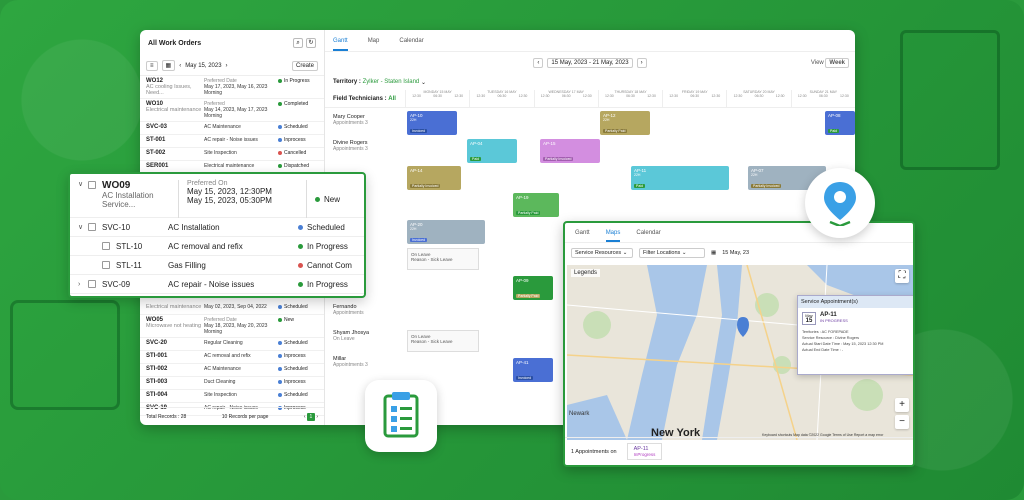  What do you see at coordinates (350, 362) in the screenshot?
I see `technician-row: Millar Appointments 3` at bounding box center [350, 362].